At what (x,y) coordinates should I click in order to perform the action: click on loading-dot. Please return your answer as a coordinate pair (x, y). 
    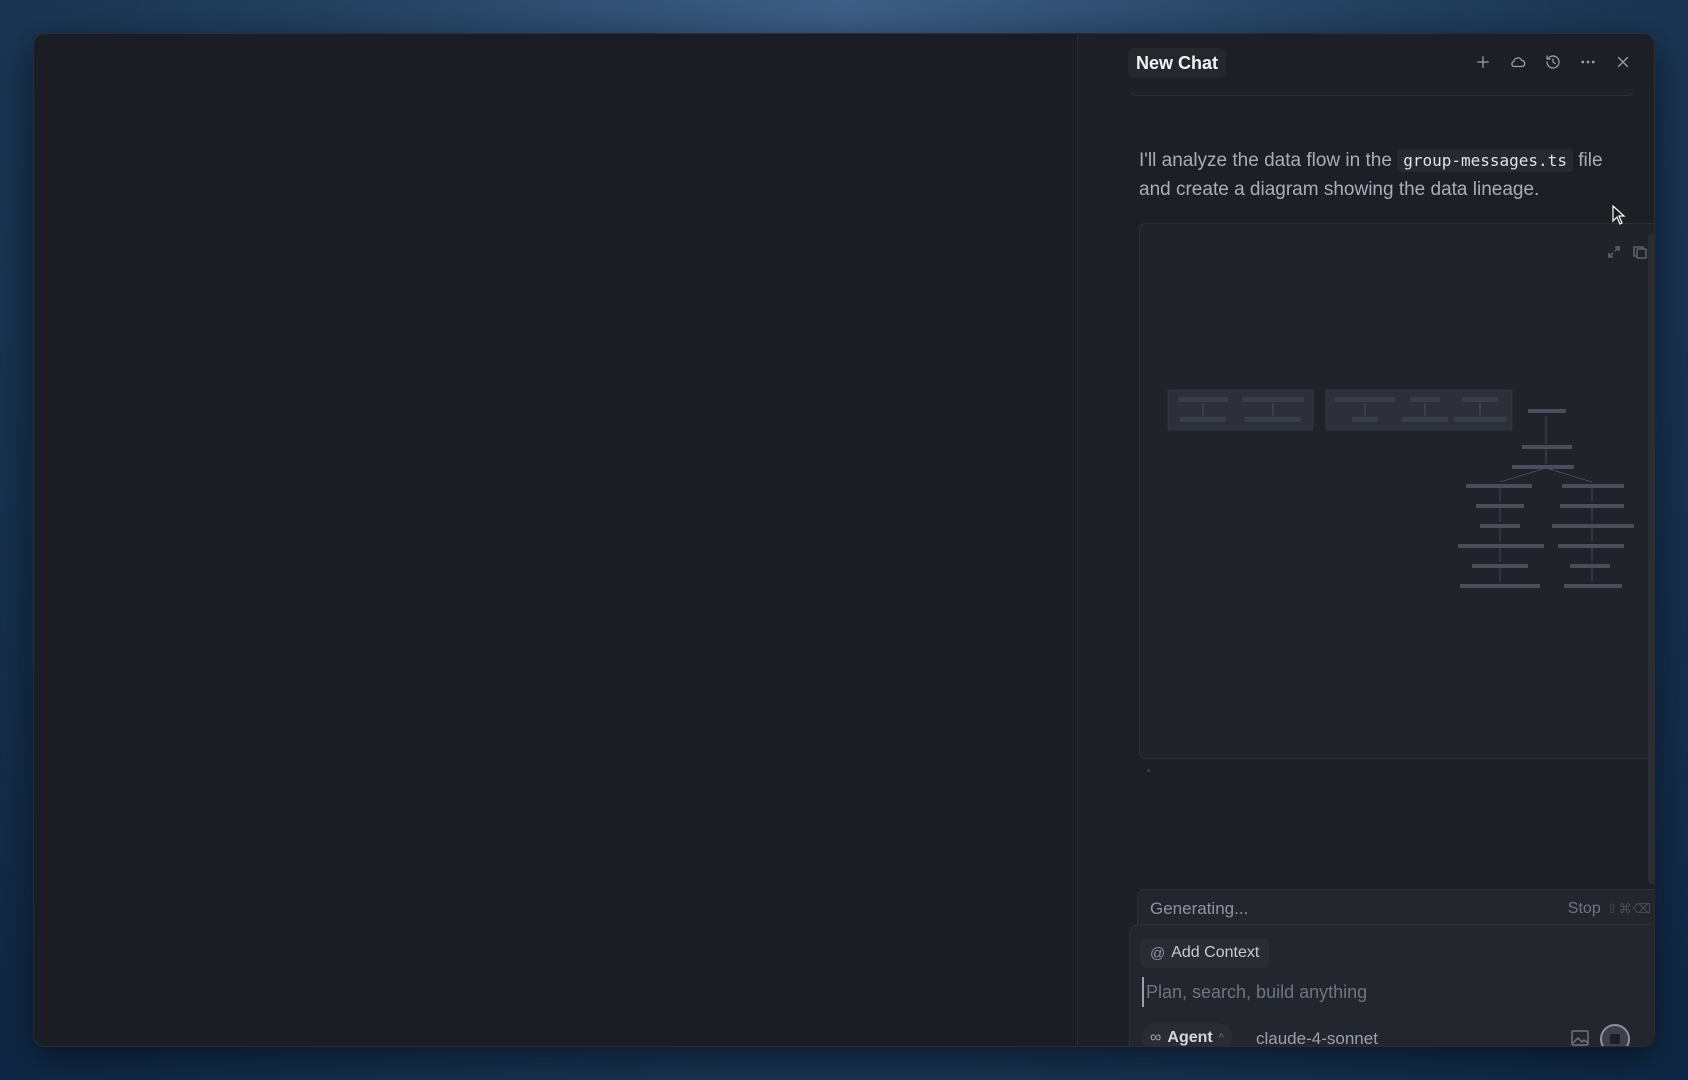
    Looking at the image, I should click on (1148, 770).